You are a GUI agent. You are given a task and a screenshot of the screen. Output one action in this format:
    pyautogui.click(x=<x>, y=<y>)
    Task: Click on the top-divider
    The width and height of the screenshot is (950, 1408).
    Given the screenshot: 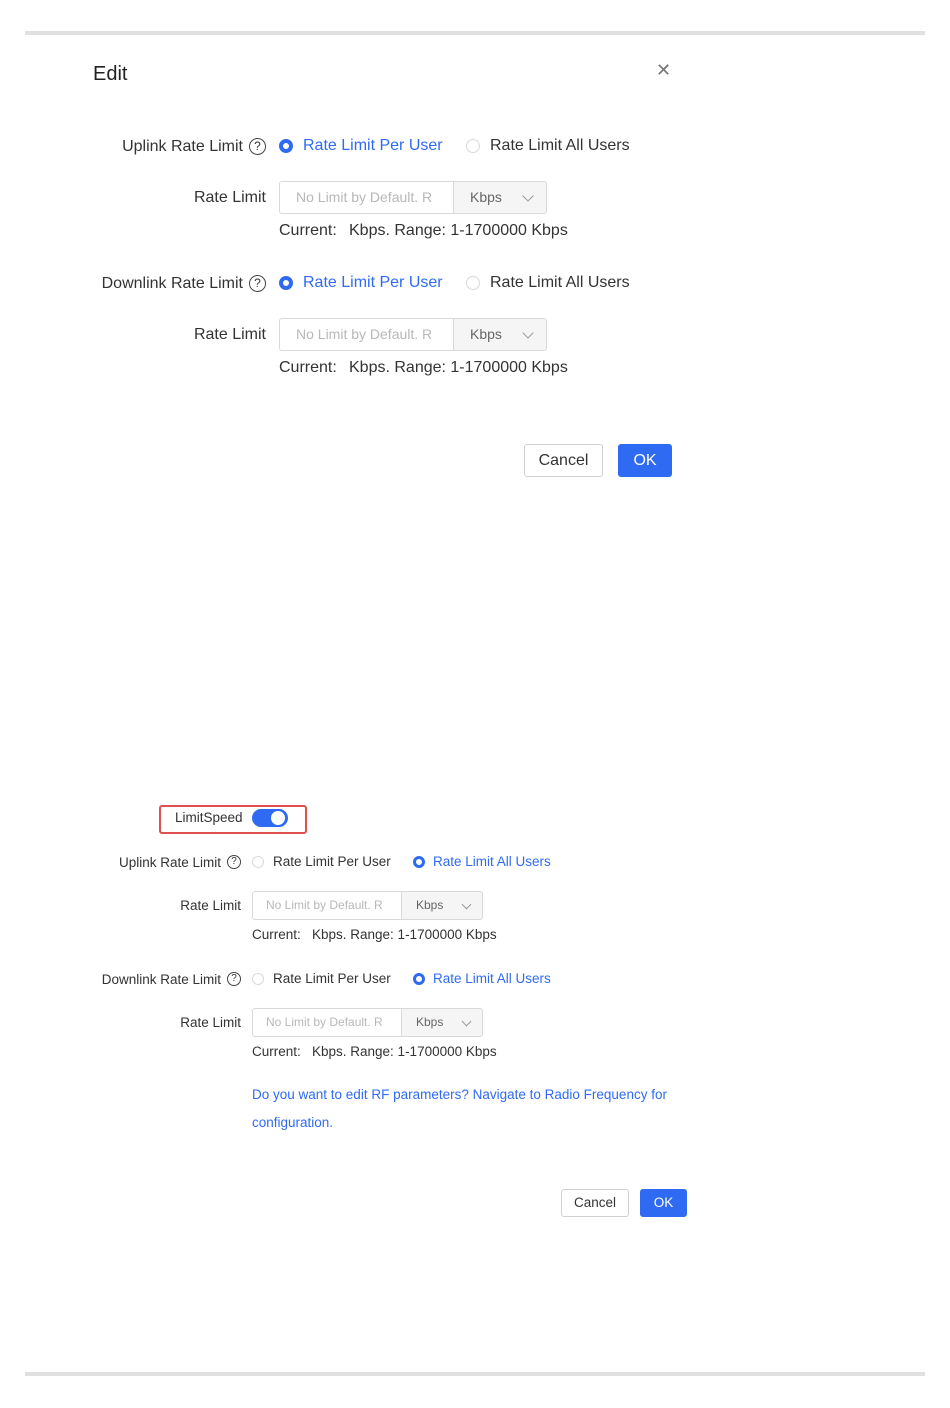 What is the action you would take?
    pyautogui.click(x=475, y=33)
    